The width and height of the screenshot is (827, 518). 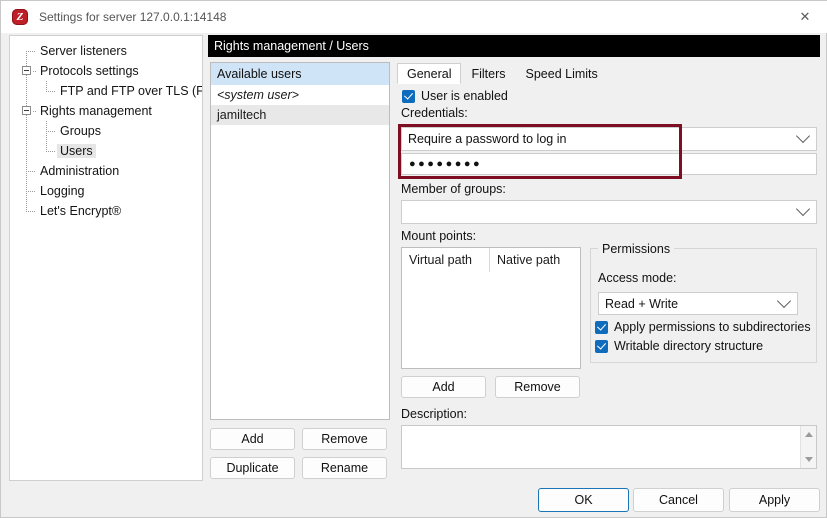 I want to click on sidebar-item-label: Protocols settings, so click(x=89, y=71).